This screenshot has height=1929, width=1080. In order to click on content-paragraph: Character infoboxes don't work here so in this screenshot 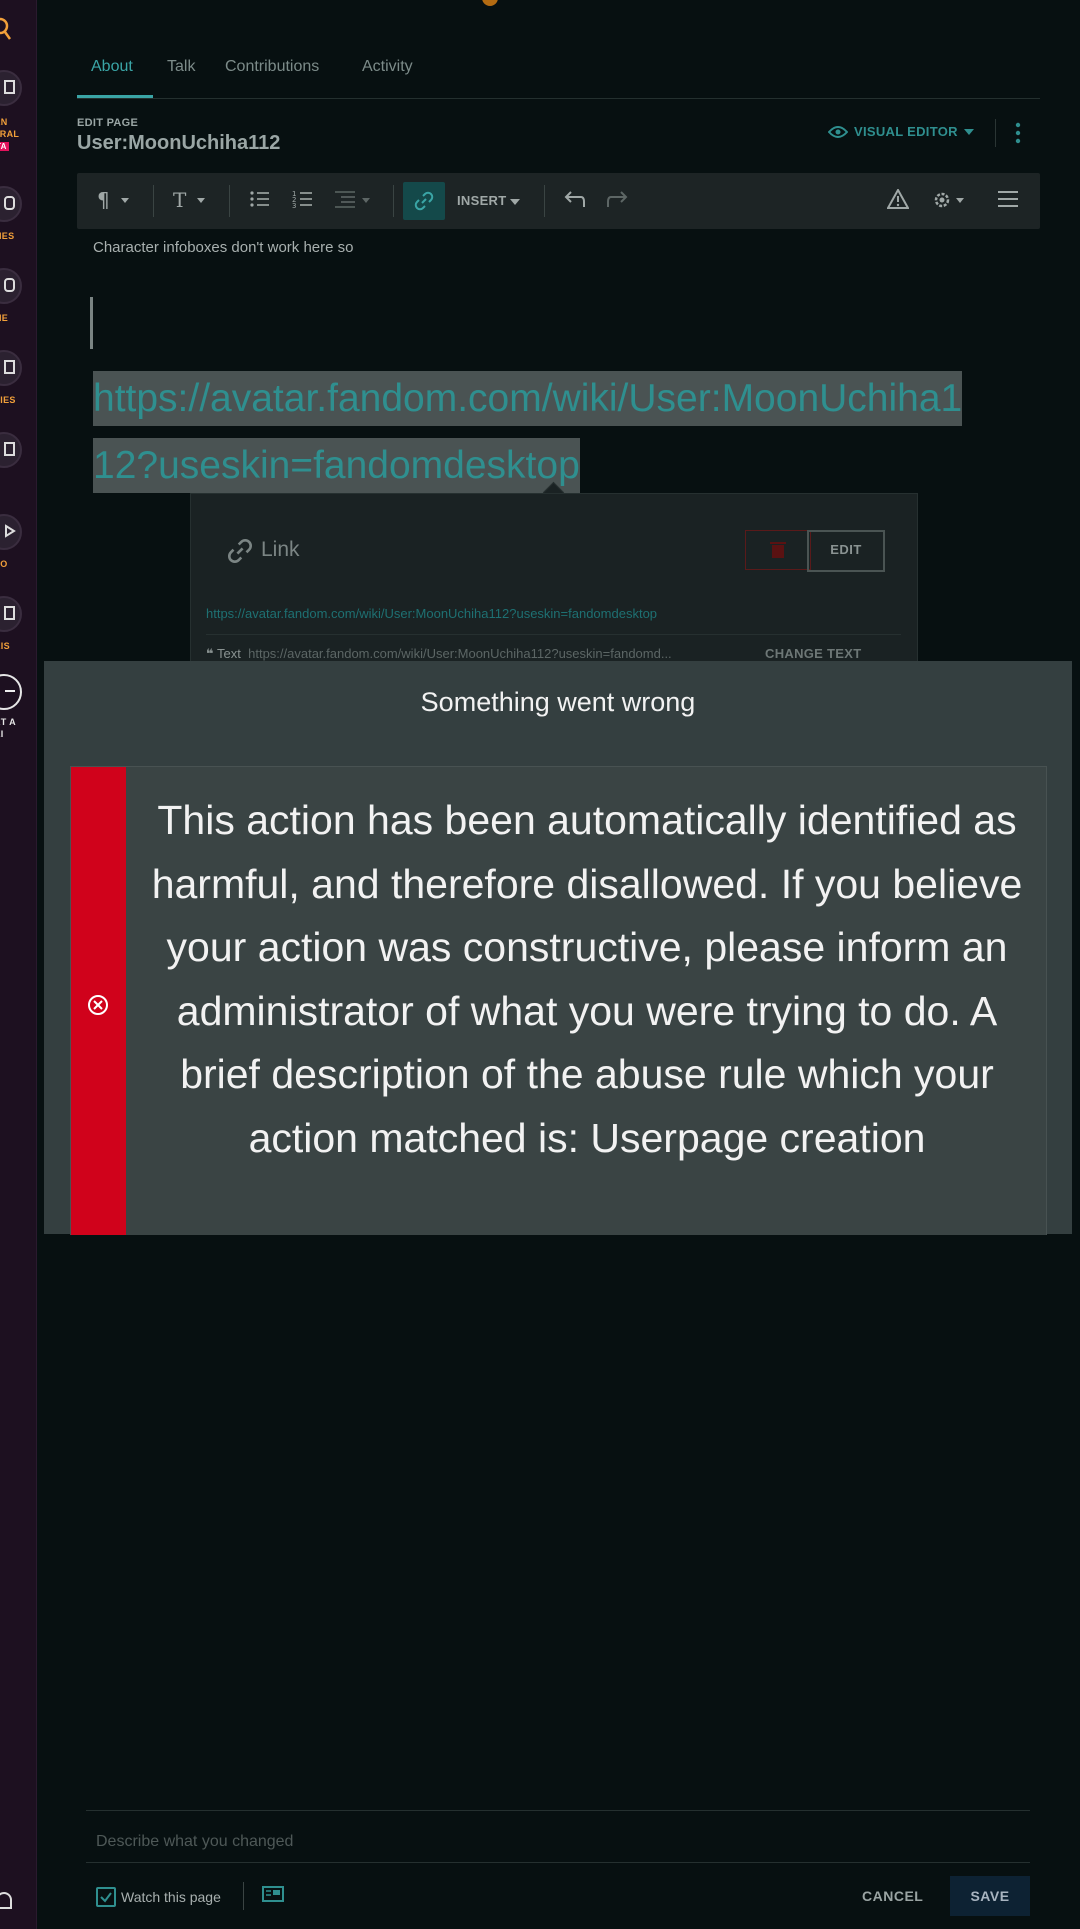, I will do `click(223, 247)`.